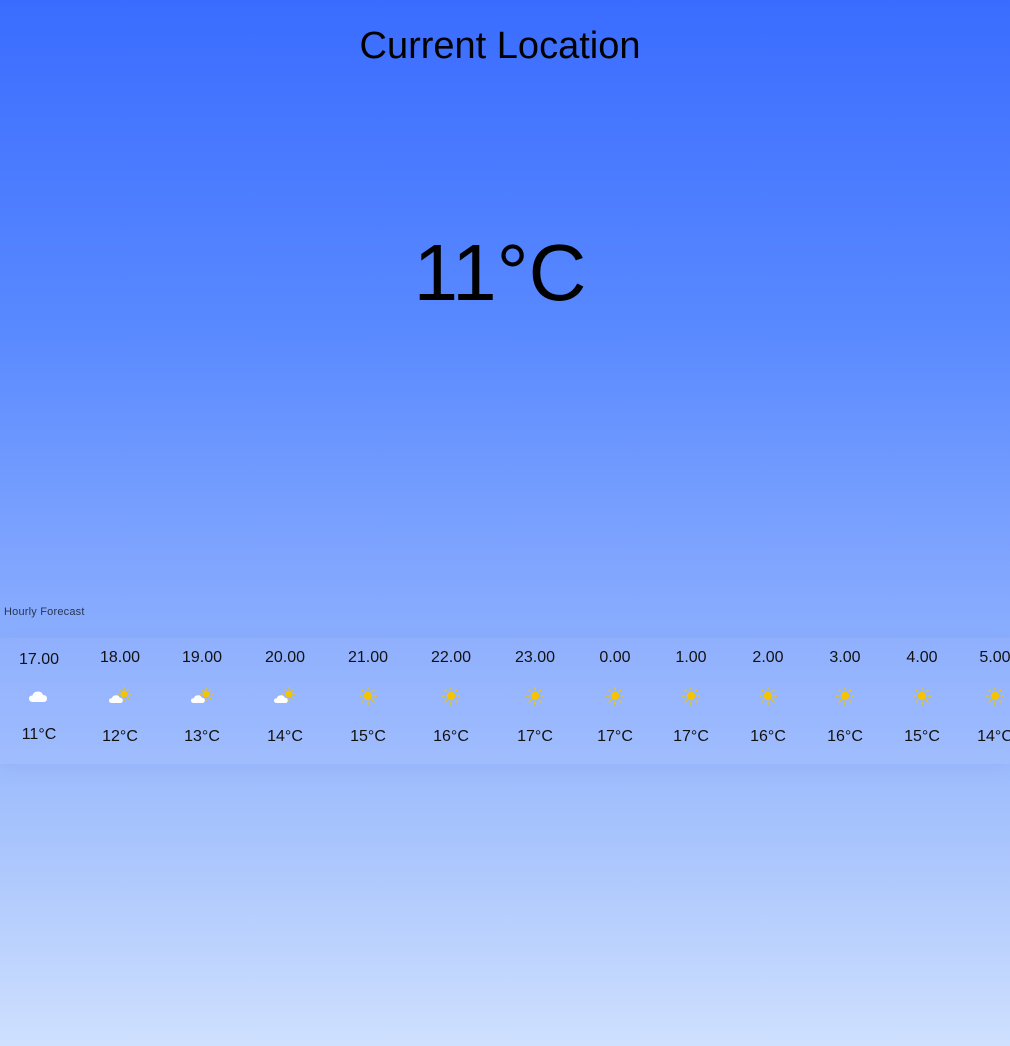 The width and height of the screenshot is (1010, 1046). What do you see at coordinates (39, 696) in the screenshot?
I see `cloud-icon` at bounding box center [39, 696].